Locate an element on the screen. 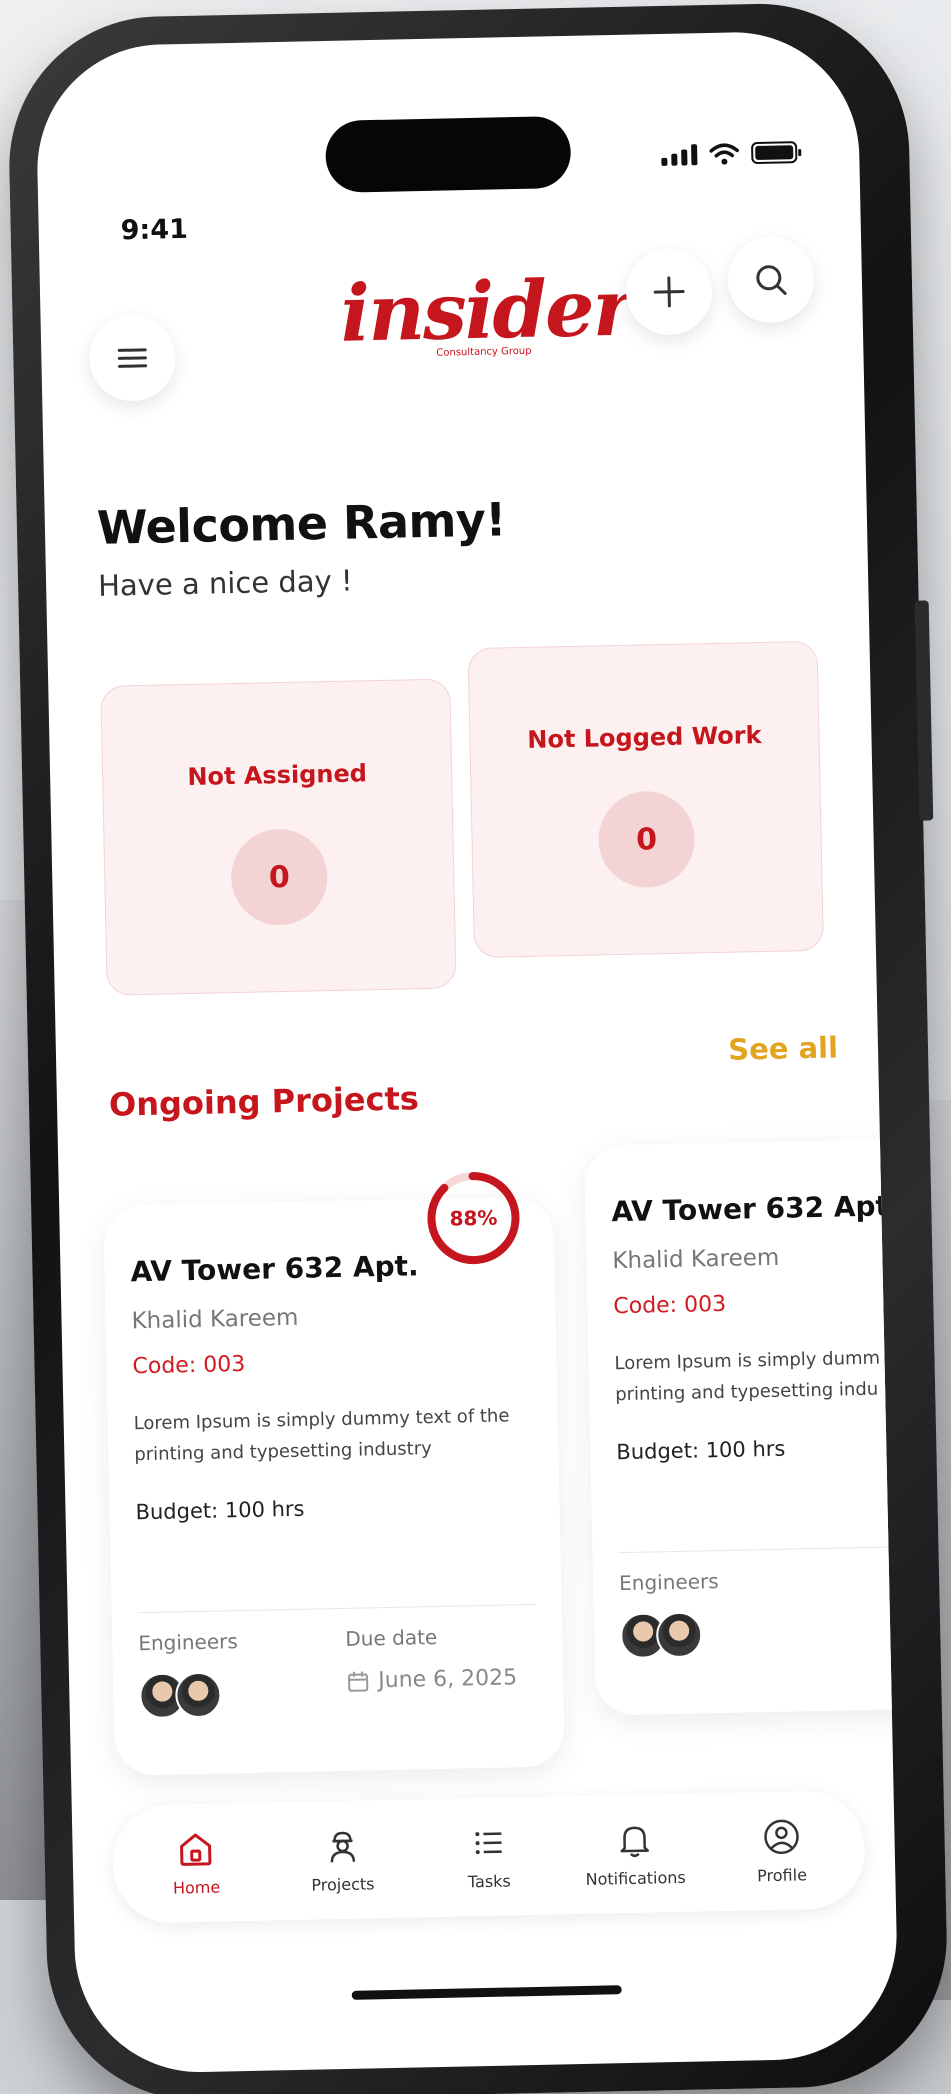  nav-item-home: Home is located at coordinates (195, 1863).